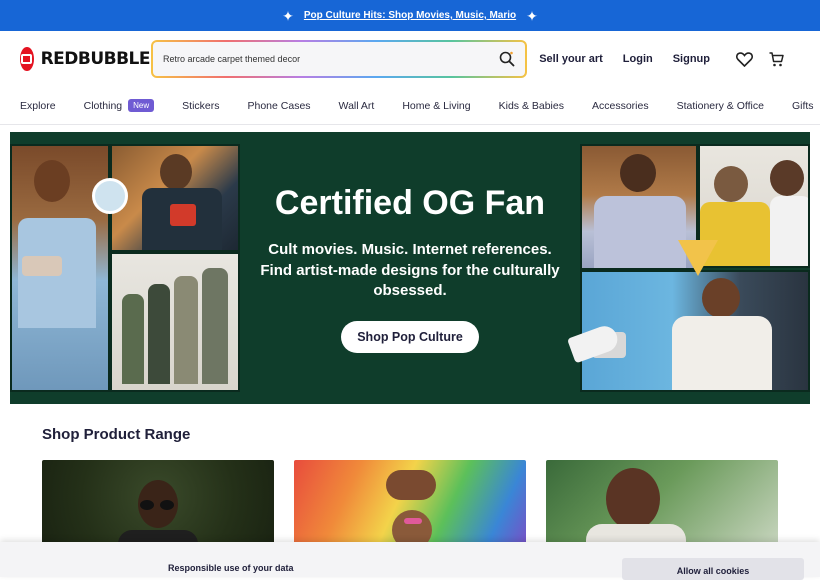 The height and width of the screenshot is (580, 820). What do you see at coordinates (331, 59) in the screenshot?
I see `search-input` at bounding box center [331, 59].